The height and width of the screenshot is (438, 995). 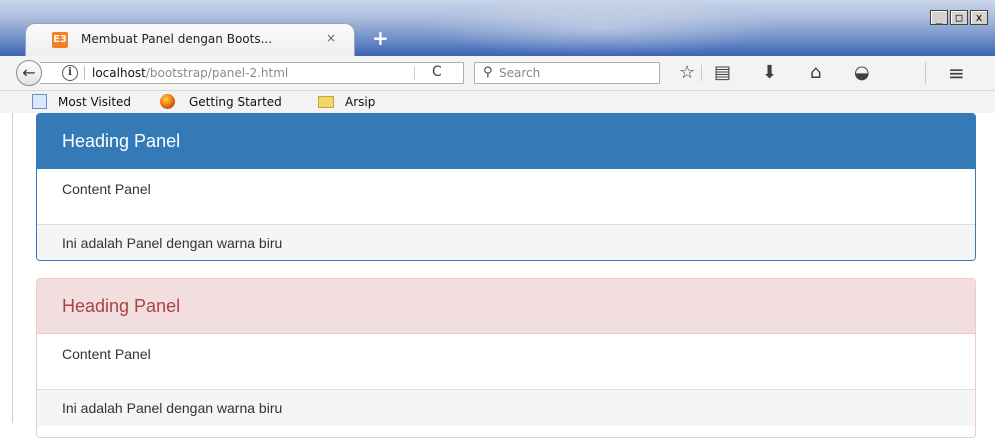 What do you see at coordinates (84, 73) in the screenshot?
I see `url-separator` at bounding box center [84, 73].